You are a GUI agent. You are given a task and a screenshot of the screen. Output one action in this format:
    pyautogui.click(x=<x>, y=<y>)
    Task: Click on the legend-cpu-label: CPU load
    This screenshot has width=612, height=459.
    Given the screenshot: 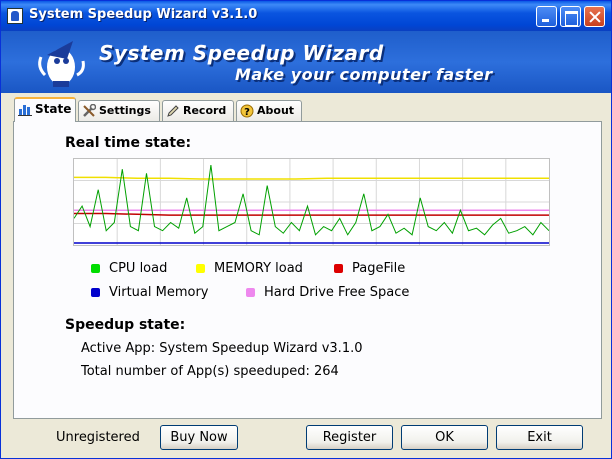 What is the action you would take?
    pyautogui.click(x=138, y=268)
    